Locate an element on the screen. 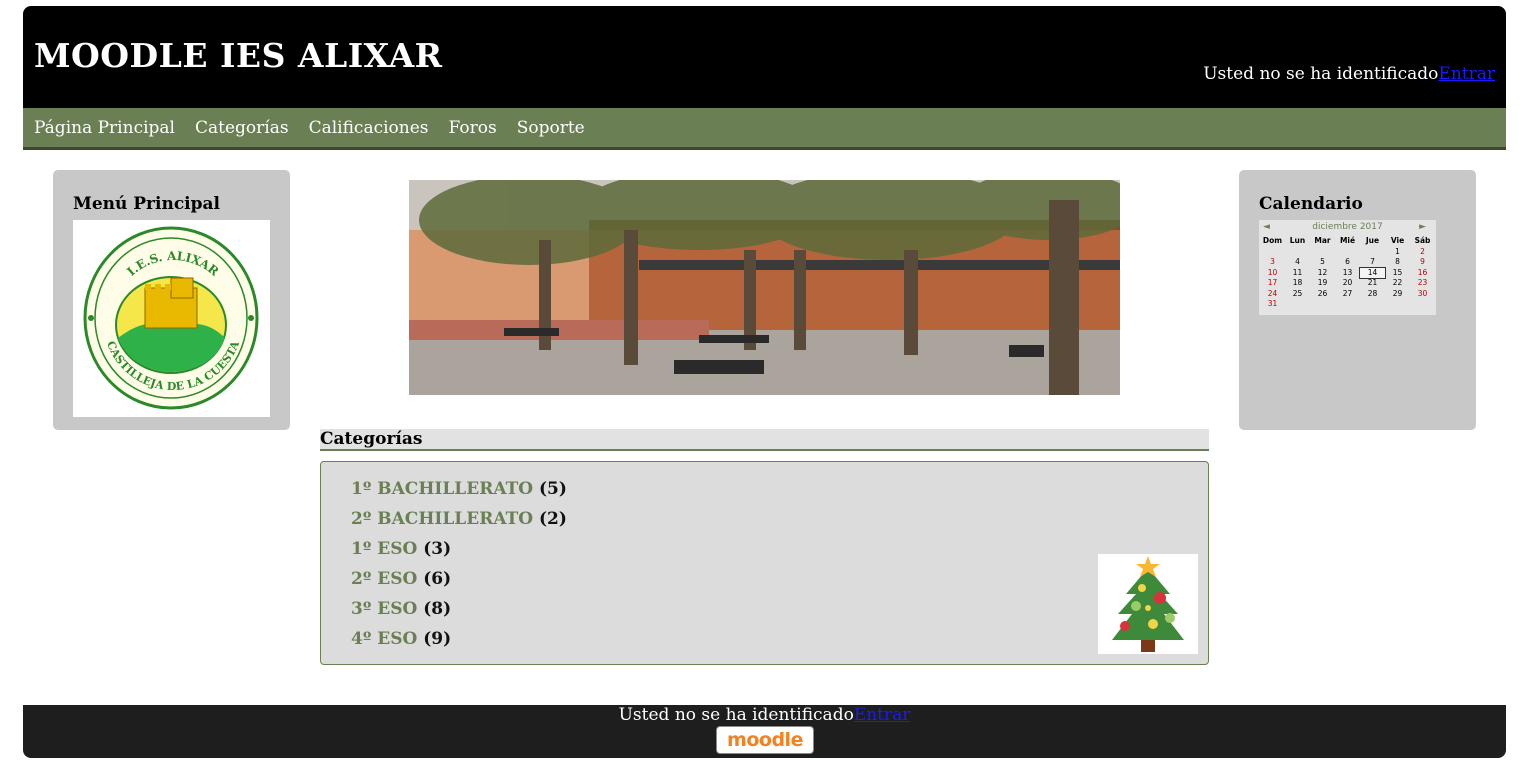 This screenshot has height=780, width=1525. calendar-day: 31 is located at coordinates (1272, 304).